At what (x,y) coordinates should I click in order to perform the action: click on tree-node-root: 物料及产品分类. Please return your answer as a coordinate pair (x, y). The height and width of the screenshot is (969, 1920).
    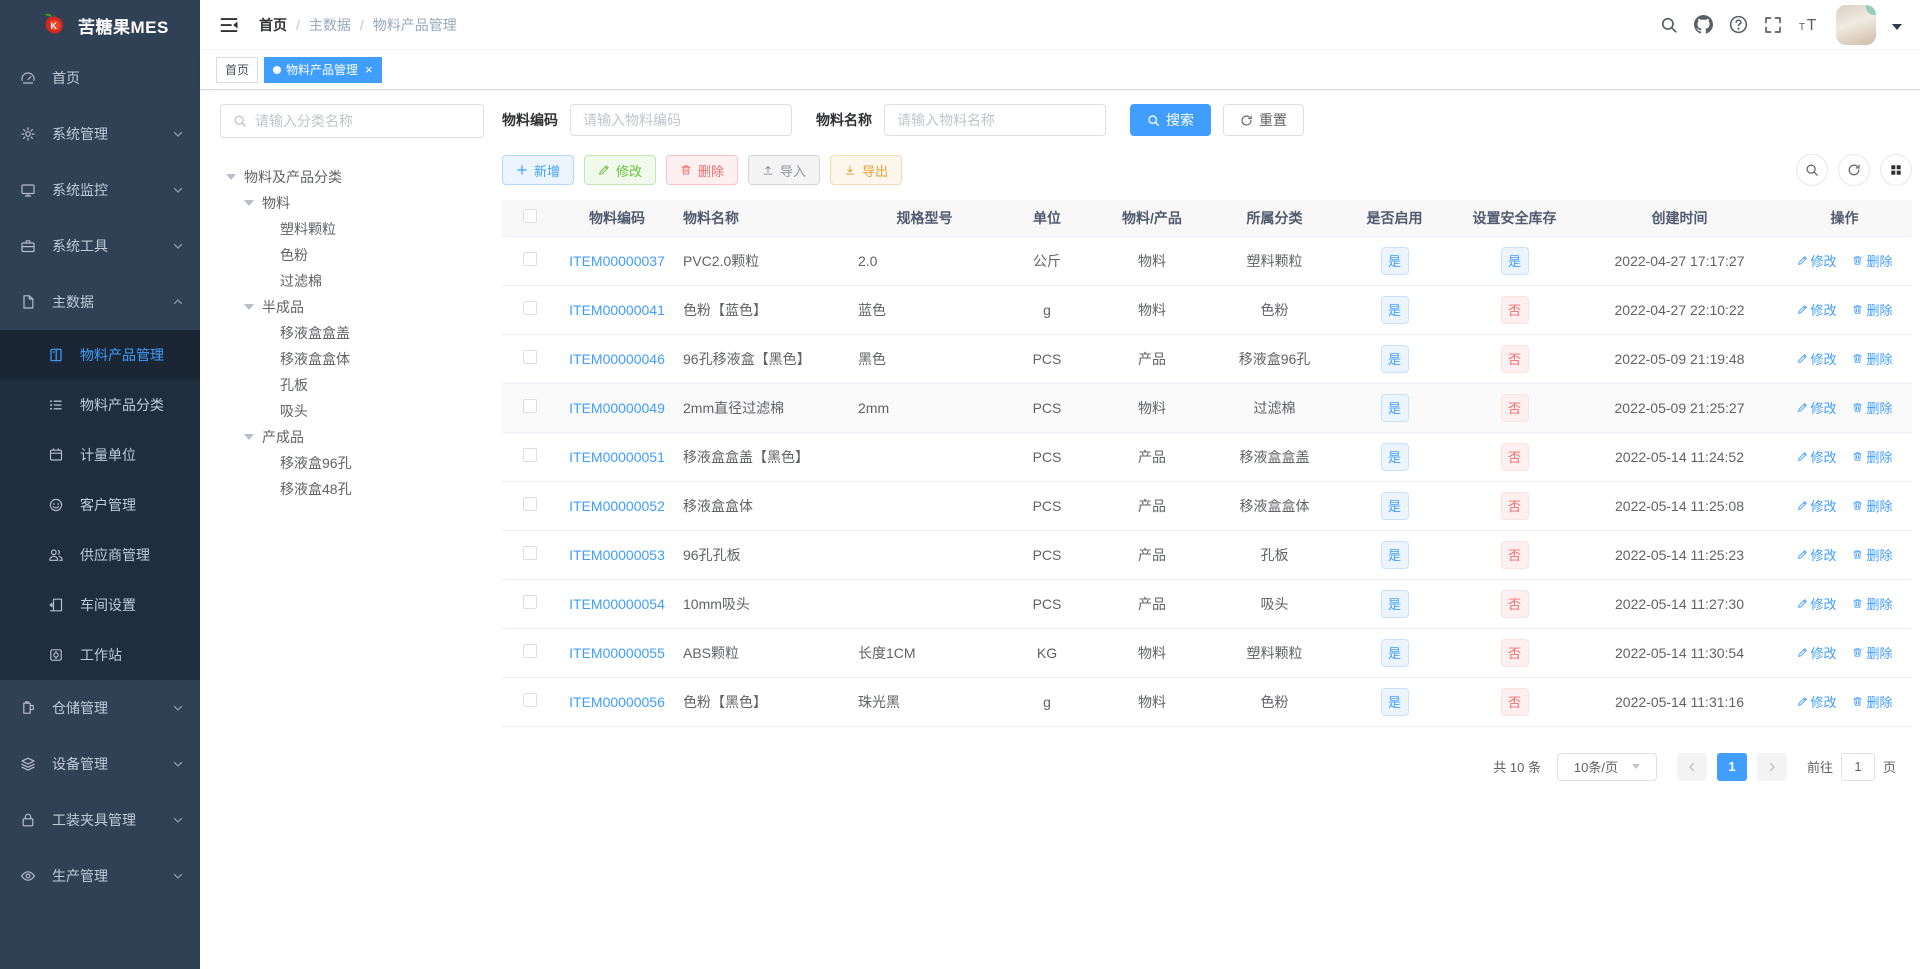
    Looking at the image, I should click on (352, 177).